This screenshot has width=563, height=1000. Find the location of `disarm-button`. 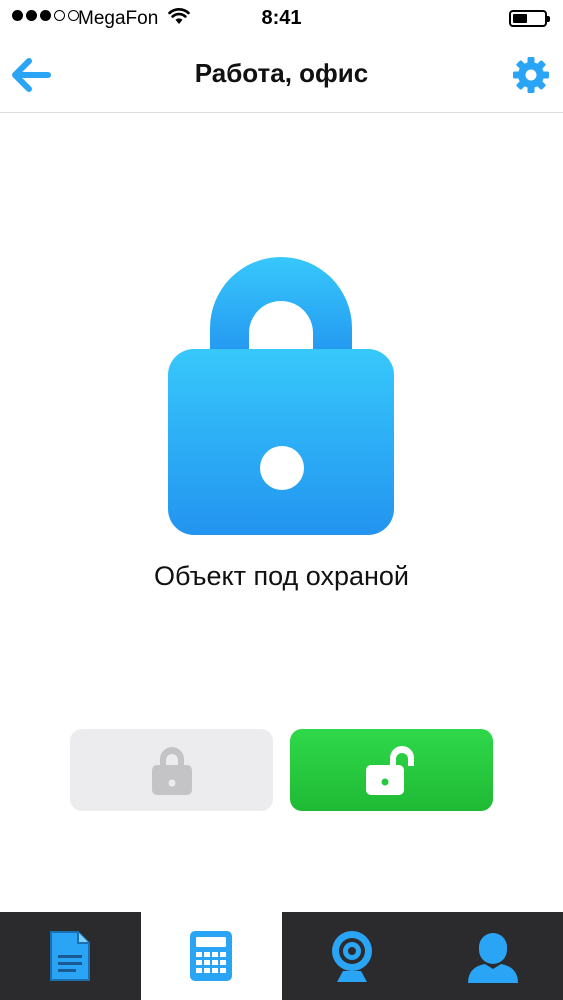

disarm-button is located at coordinates (391, 770).